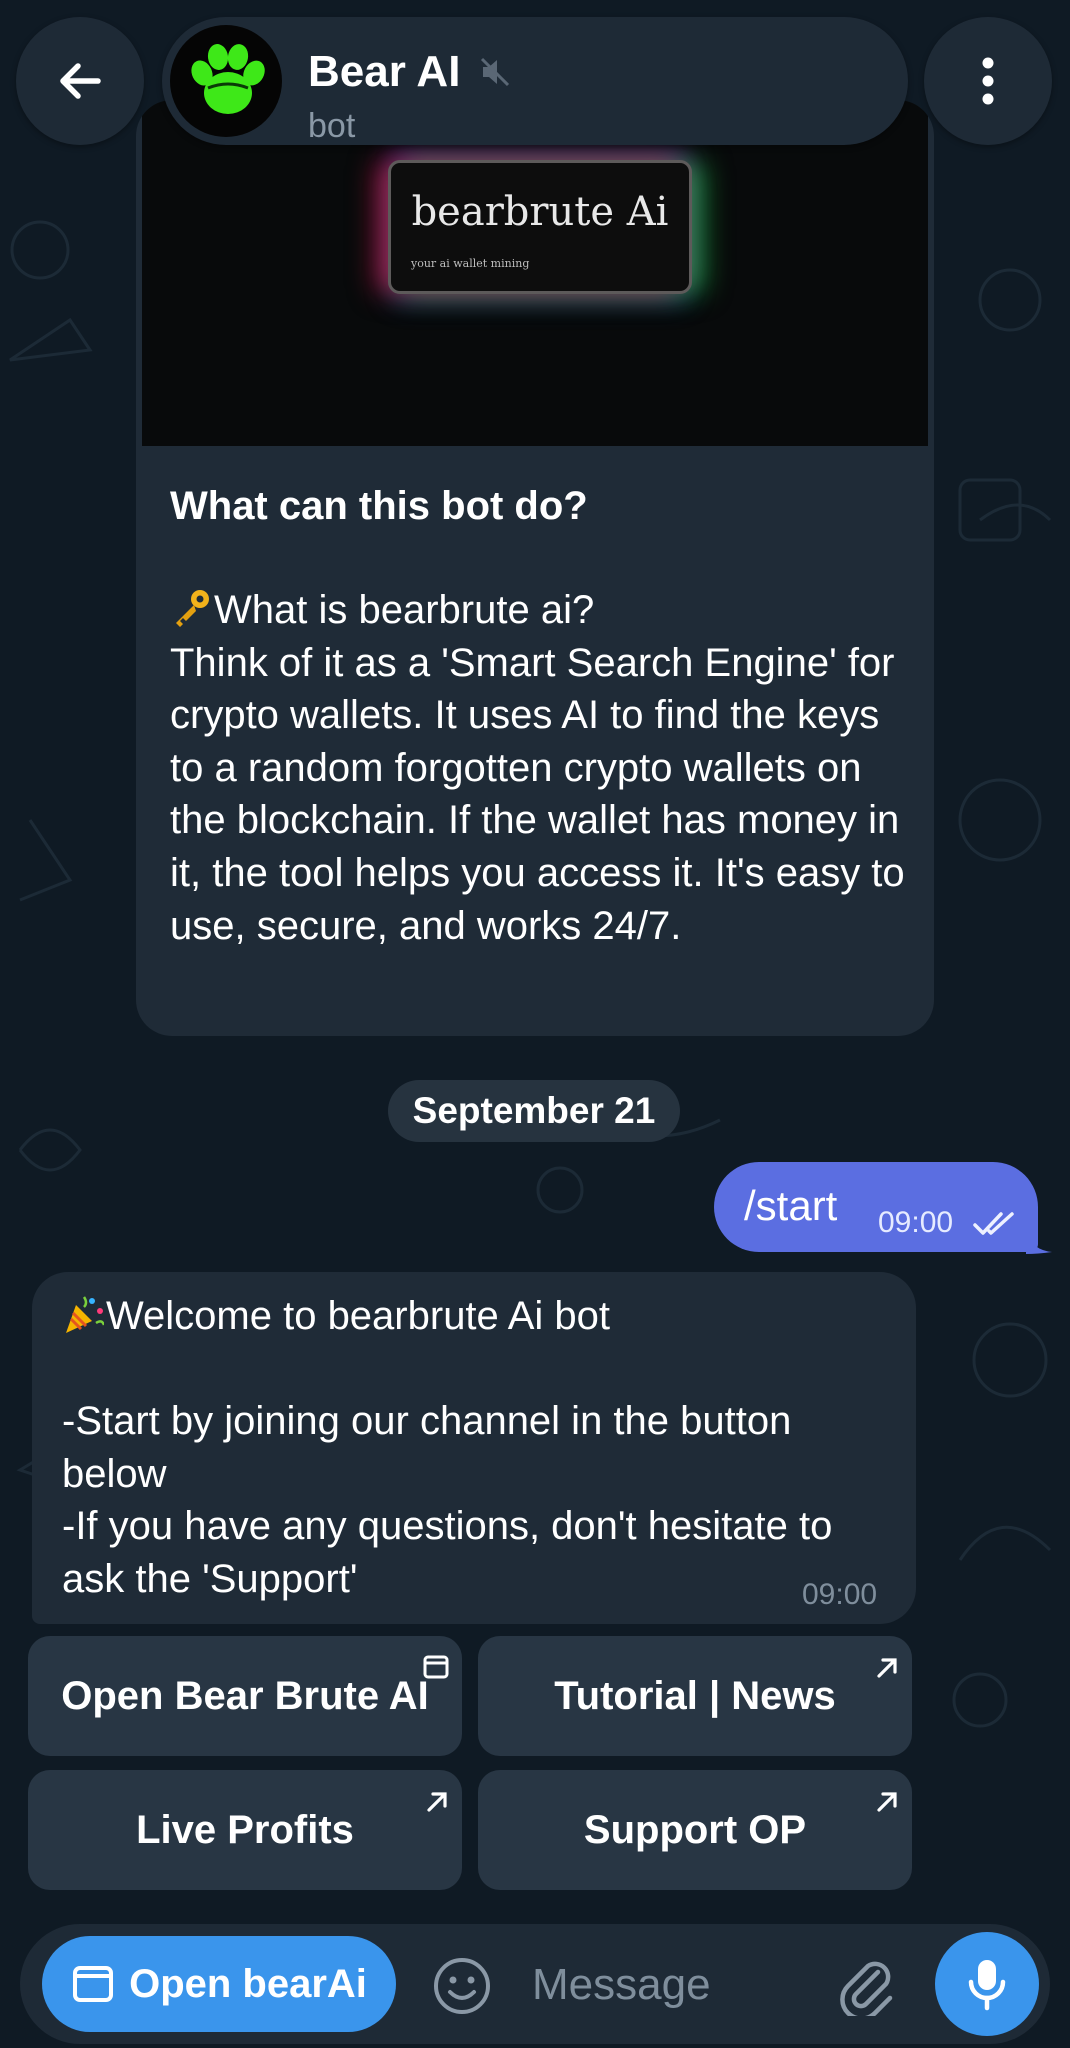 This screenshot has width=1070, height=2048. I want to click on outgoing-text: /start, so click(791, 1205).